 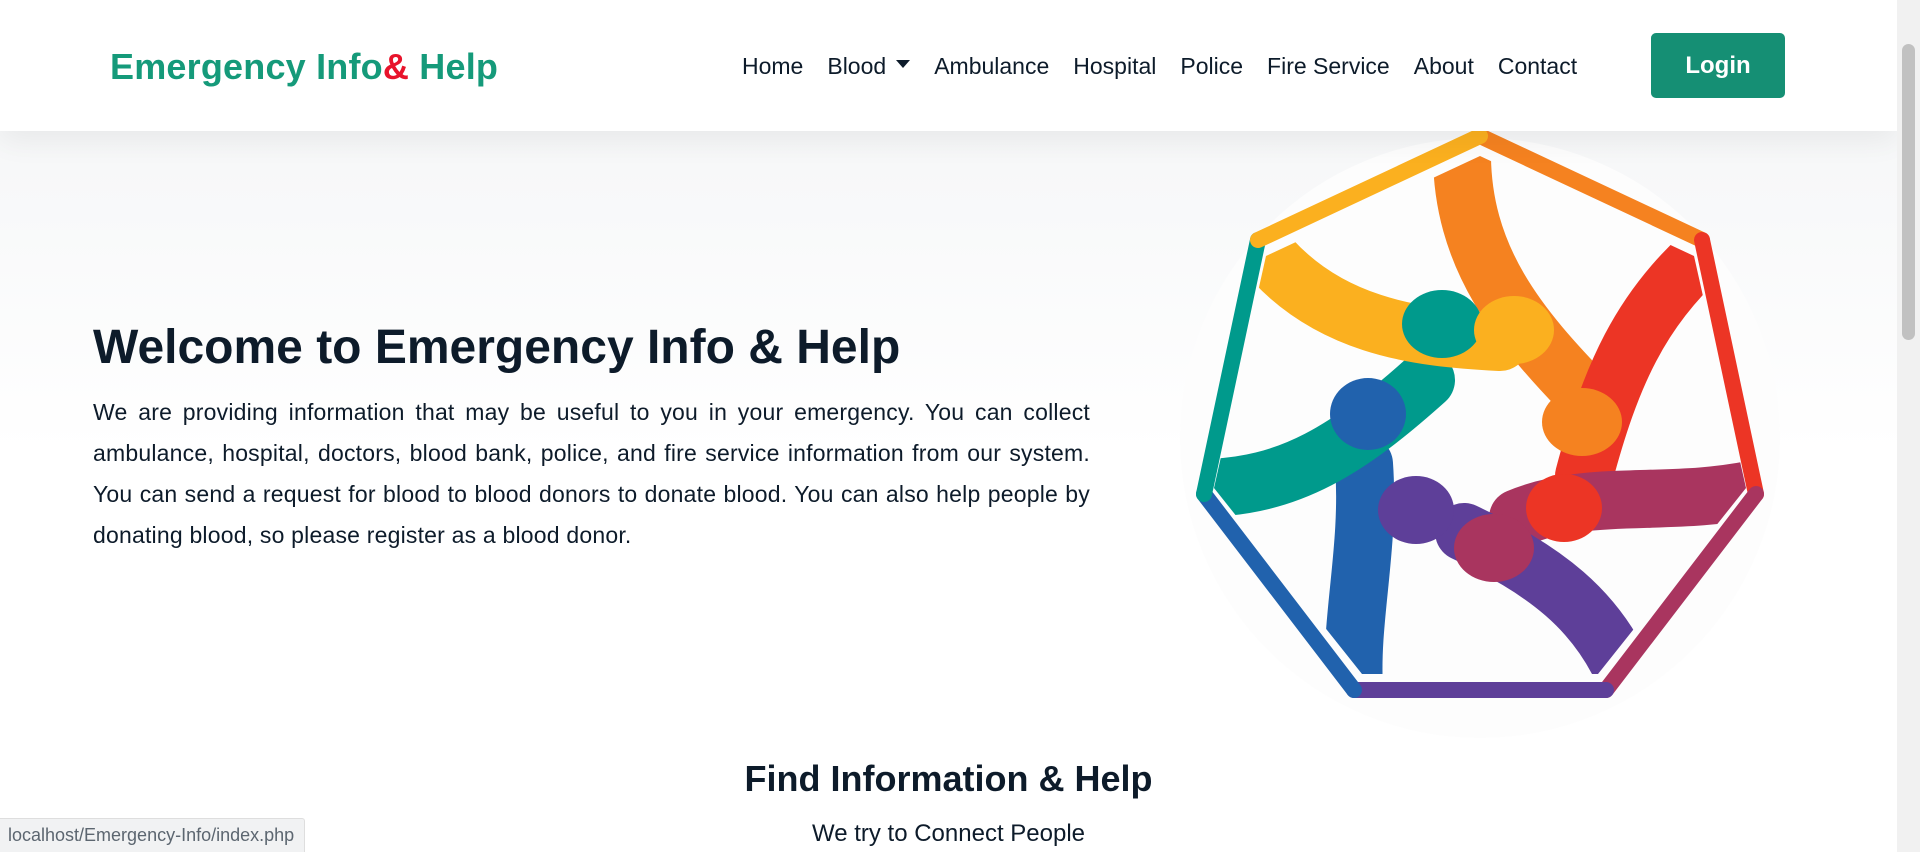 I want to click on caret-down-icon, so click(x=903, y=64).